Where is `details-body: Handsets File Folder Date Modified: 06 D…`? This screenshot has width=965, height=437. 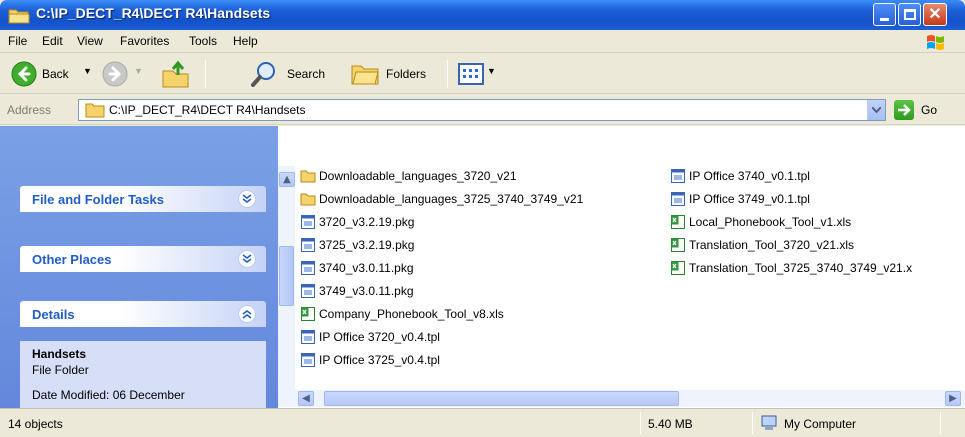 details-body: Handsets File Folder Date Modified: 06 D… is located at coordinates (143, 374).